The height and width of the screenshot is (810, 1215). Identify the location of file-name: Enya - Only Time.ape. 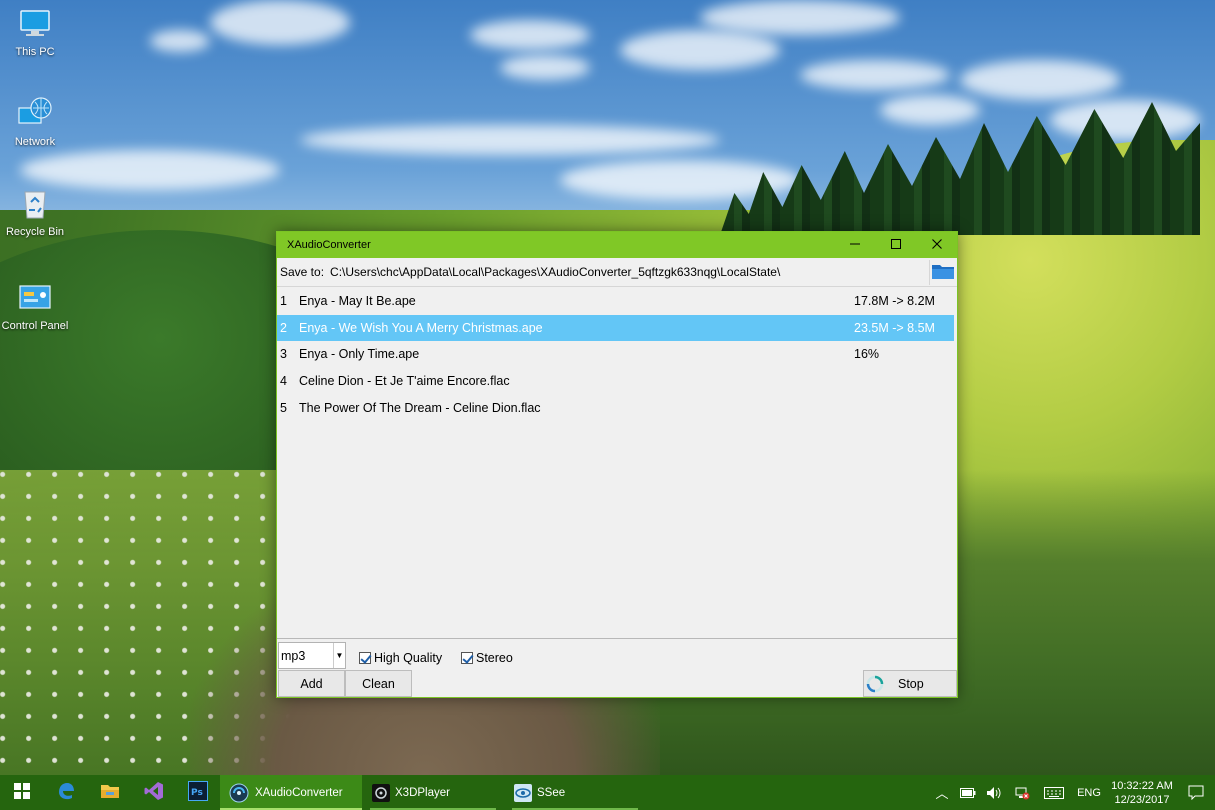
(359, 354).